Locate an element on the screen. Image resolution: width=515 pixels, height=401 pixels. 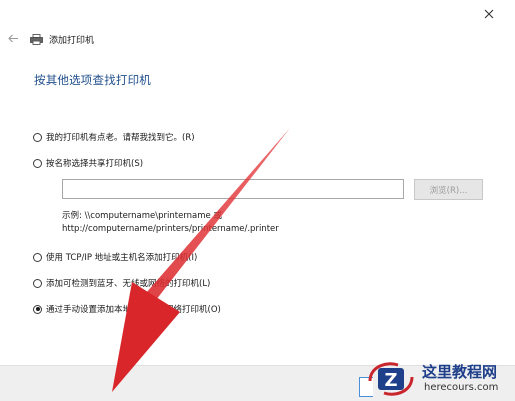
close-icon is located at coordinates (489, 14).